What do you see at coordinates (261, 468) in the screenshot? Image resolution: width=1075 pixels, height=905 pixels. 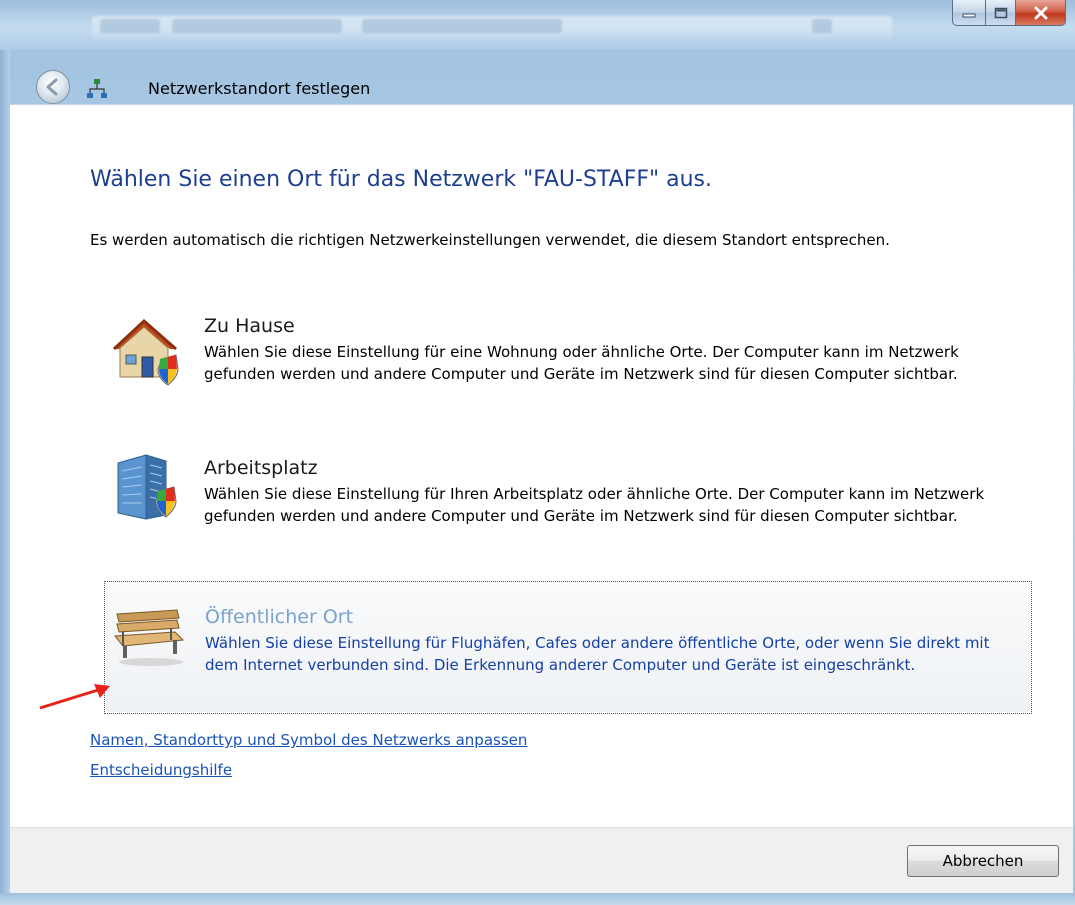 I see `option-title: Arbeitsplatz` at bounding box center [261, 468].